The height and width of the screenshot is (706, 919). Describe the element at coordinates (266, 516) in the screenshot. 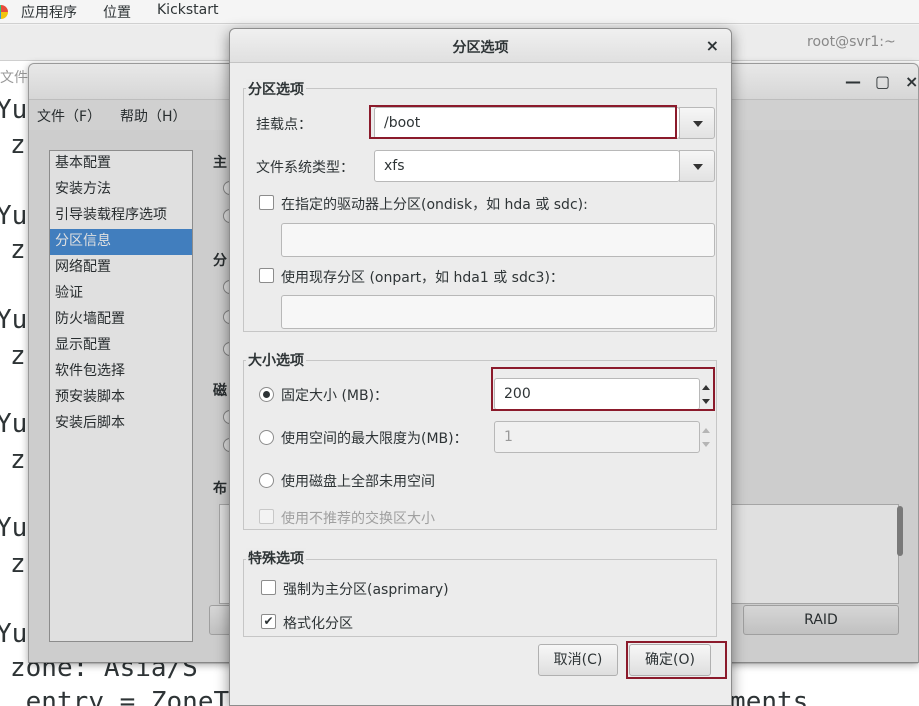

I see `recommended-swap-checkbox` at that location.